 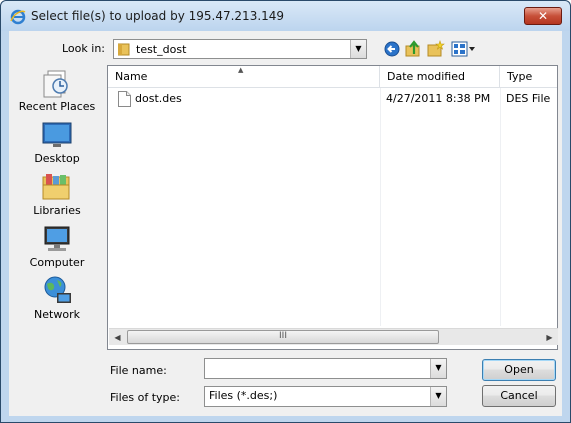 I want to click on file-type-cell: DES File, so click(x=528, y=98).